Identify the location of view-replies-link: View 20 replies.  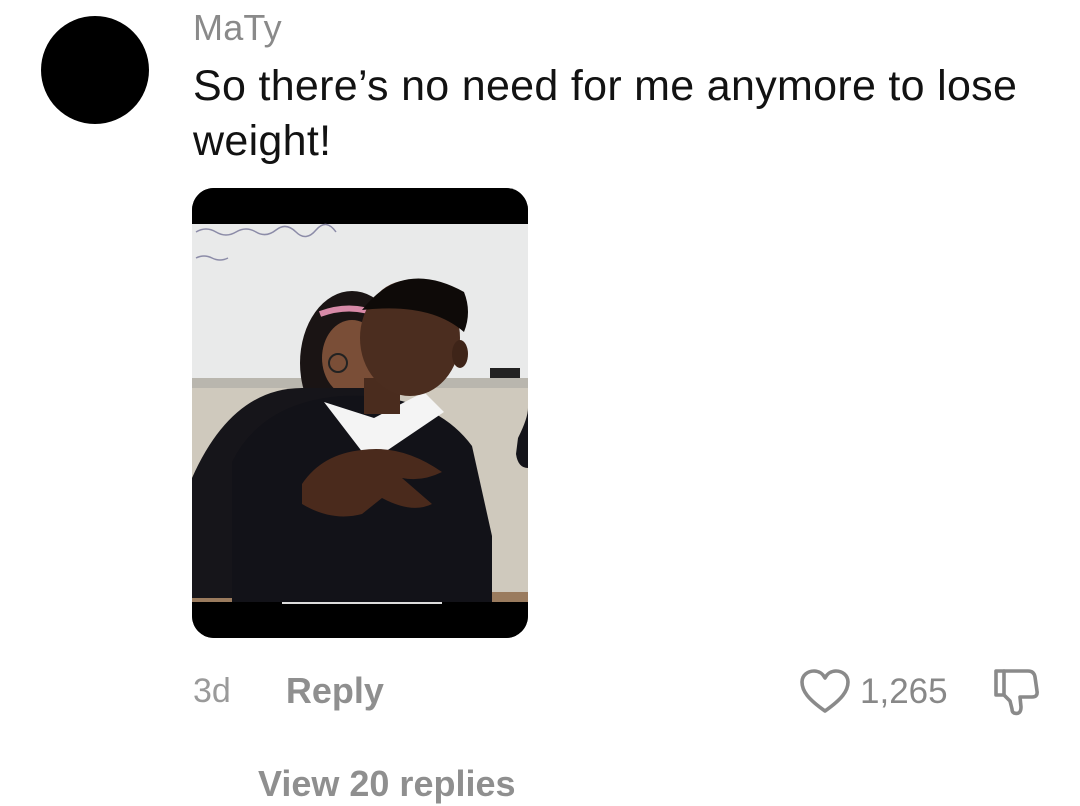
(387, 784).